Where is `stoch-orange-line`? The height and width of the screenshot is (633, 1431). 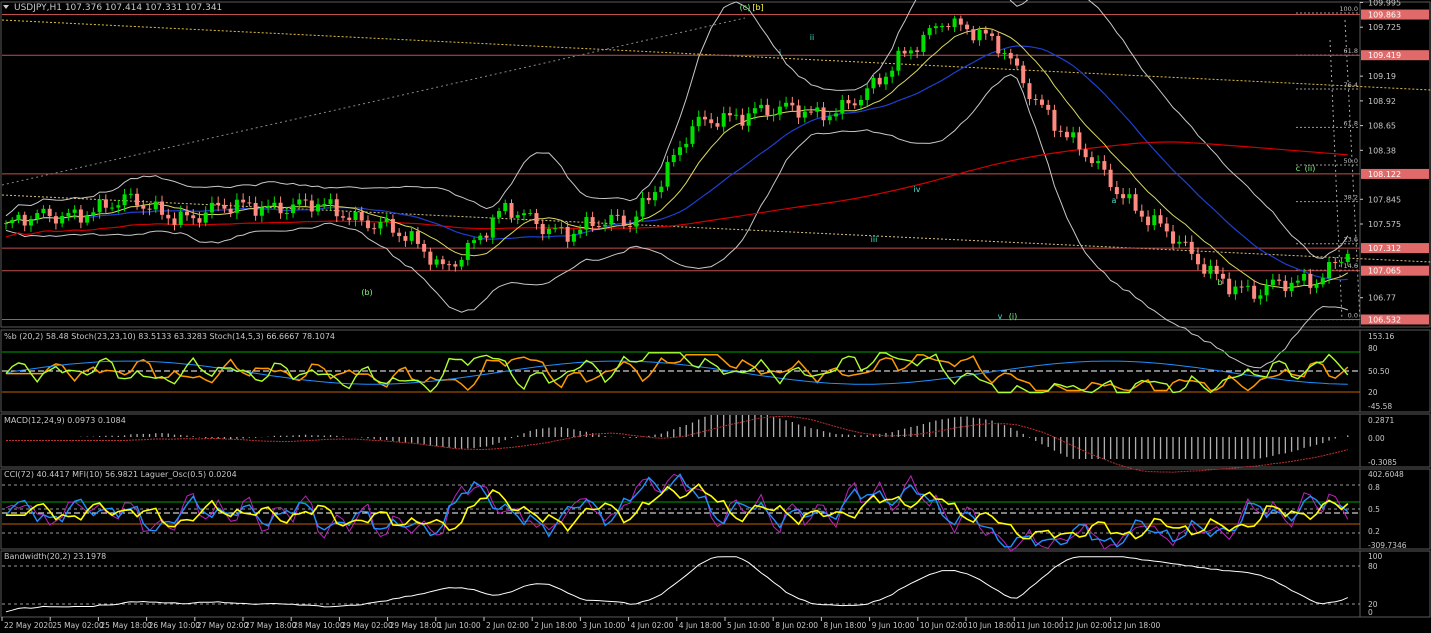 stoch-orange-line is located at coordinates (677, 373).